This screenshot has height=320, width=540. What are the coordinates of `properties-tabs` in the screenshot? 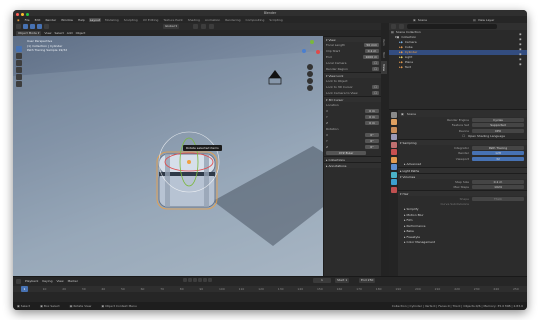 It's located at (393, 193).